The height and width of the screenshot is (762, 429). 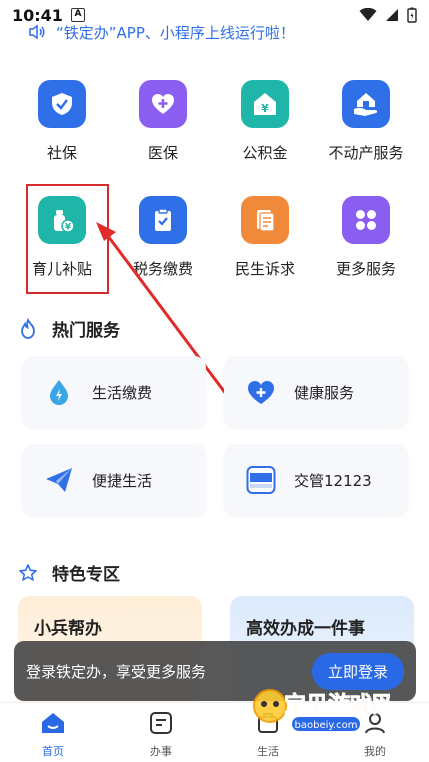 I want to click on featured-title: 特色专区, so click(x=86, y=575).